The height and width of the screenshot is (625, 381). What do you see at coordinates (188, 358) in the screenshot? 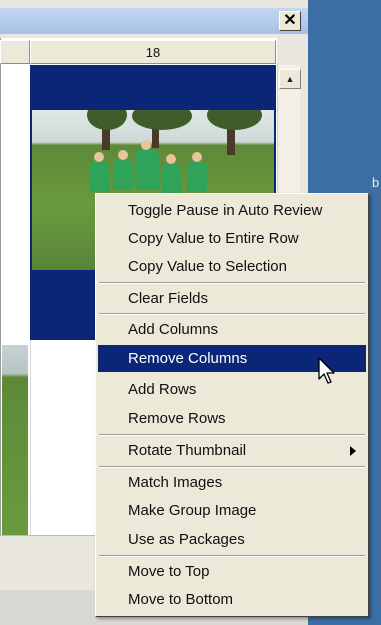
I see `menu-item-label: Remove Columns` at bounding box center [188, 358].